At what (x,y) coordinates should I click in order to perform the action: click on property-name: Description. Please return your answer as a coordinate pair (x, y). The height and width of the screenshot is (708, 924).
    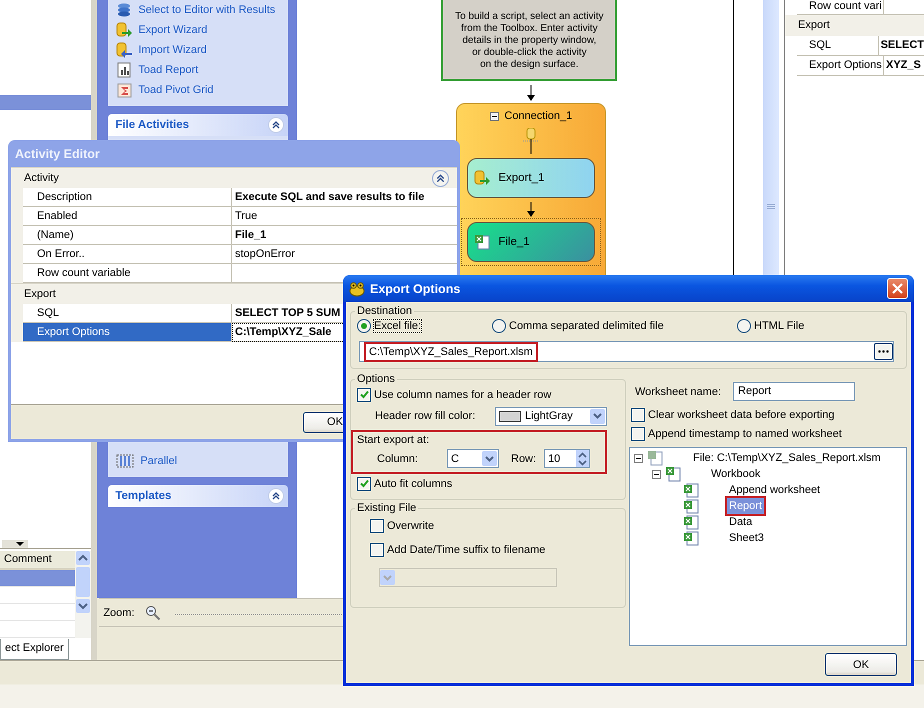
    Looking at the image, I should click on (127, 197).